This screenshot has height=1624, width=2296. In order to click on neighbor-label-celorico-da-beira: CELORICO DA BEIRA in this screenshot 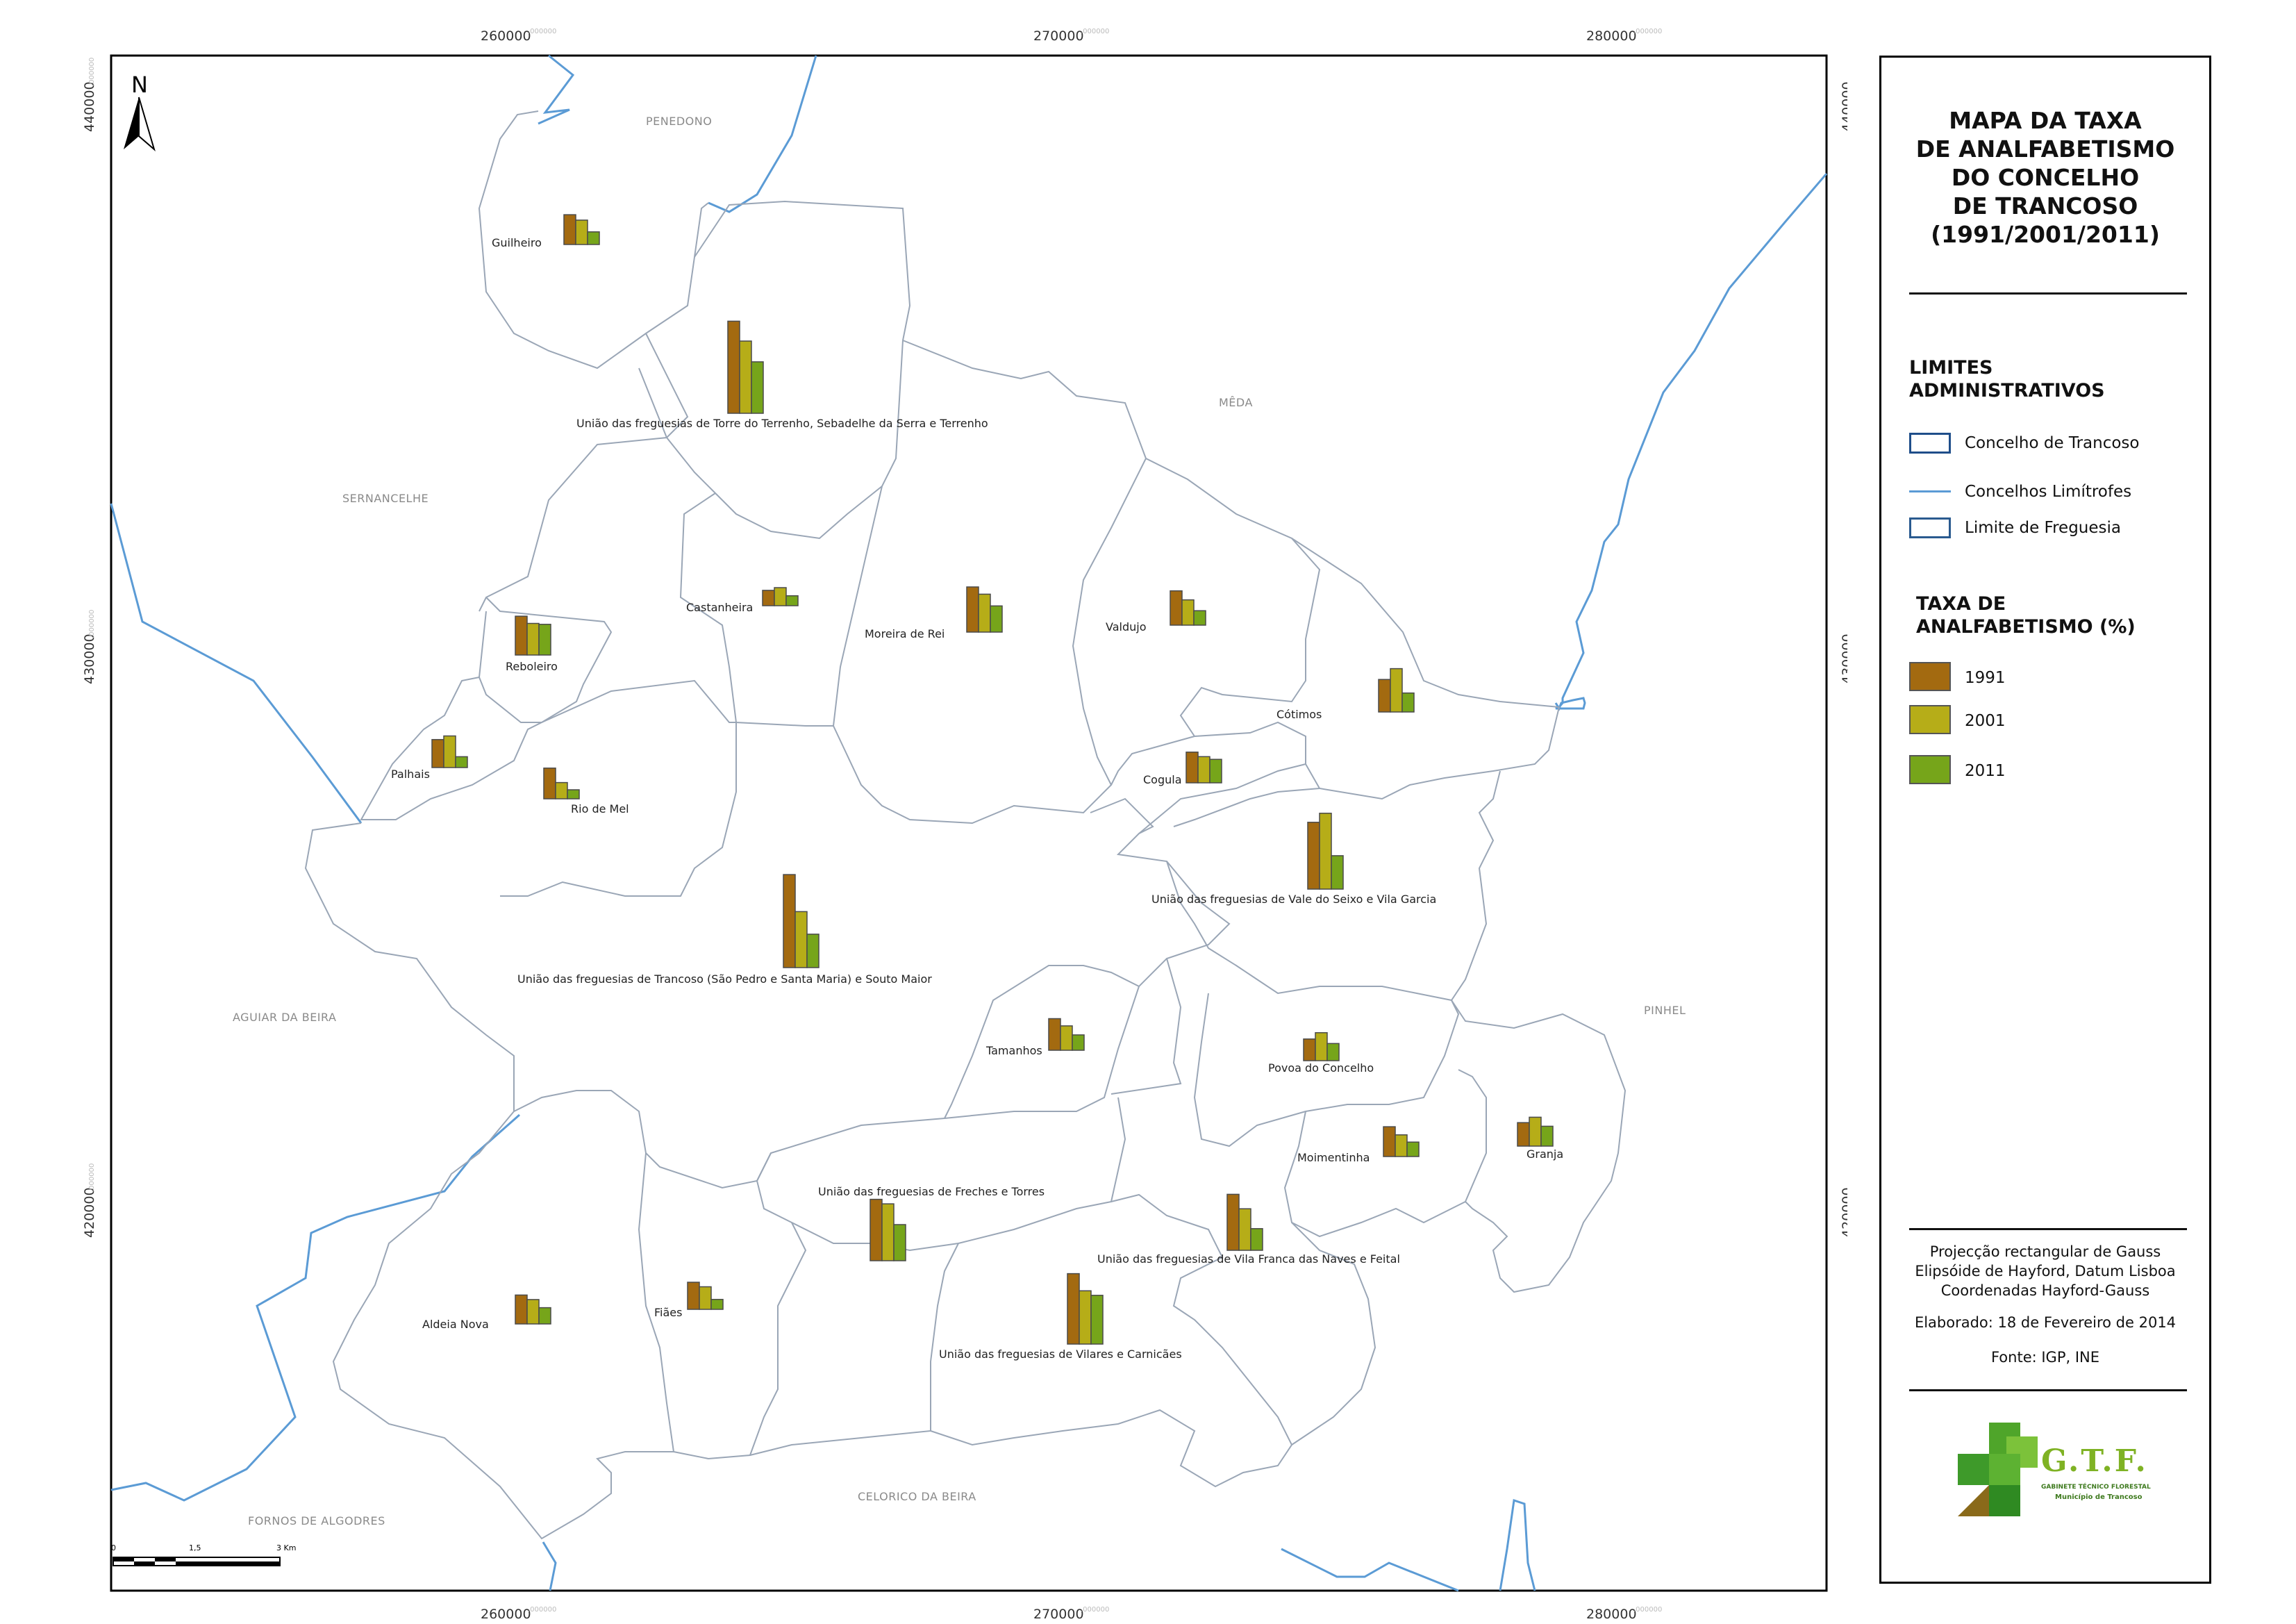, I will do `click(917, 1496)`.